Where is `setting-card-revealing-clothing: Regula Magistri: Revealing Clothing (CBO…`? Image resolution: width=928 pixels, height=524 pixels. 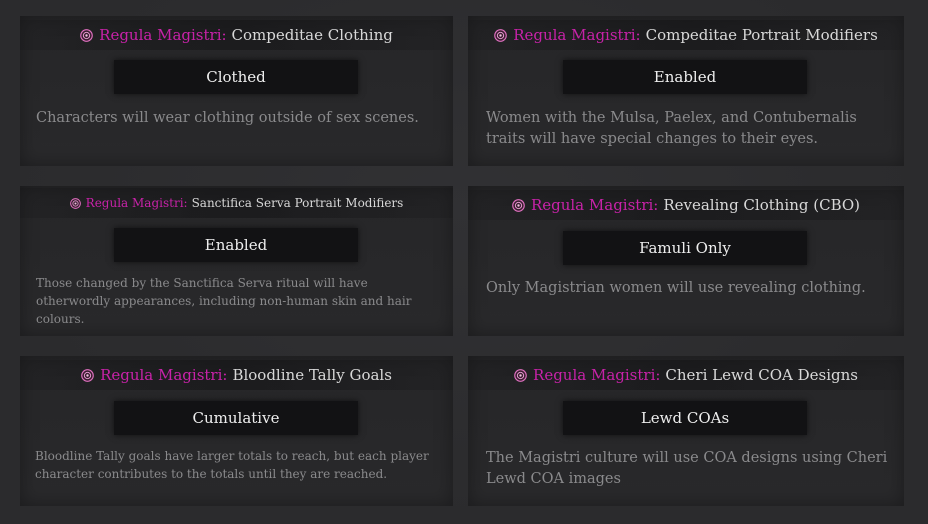
setting-card-revealing-clothing: Regula Magistri: Revealing Clothing (CBO… is located at coordinates (686, 261).